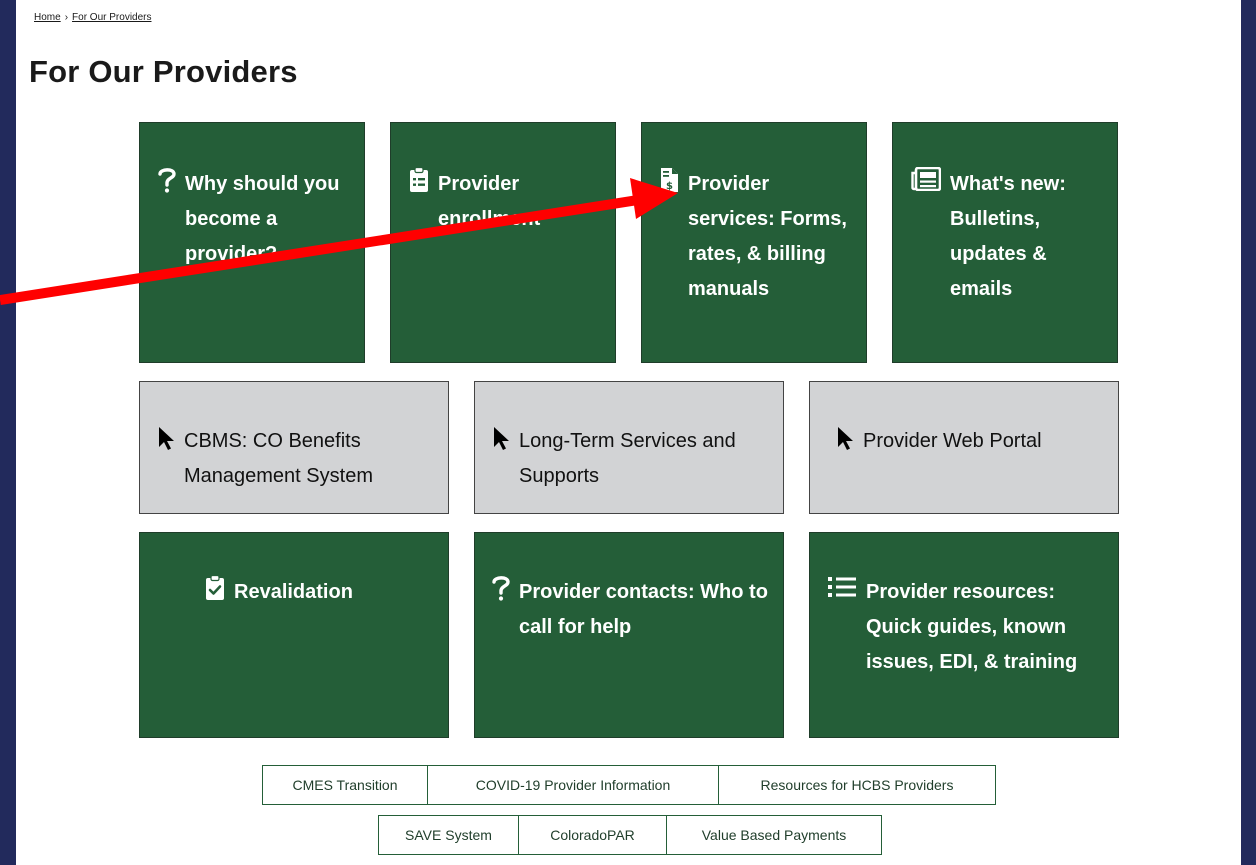 The height and width of the screenshot is (865, 1256). I want to click on tile-whats-new: What's new: Bulletins, updates & emails, so click(1005, 242).